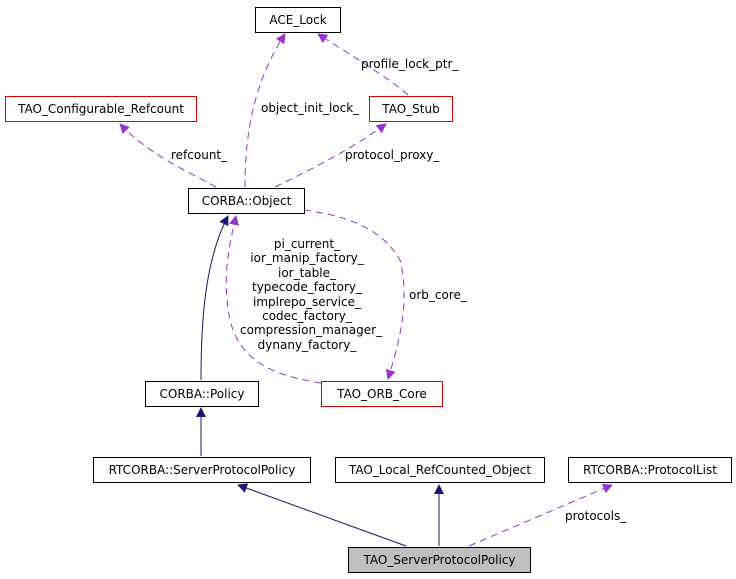  What do you see at coordinates (440, 470) in the screenshot?
I see `node-tao-local-refcounted-object: TAO_Local_RefCounted_Object` at bounding box center [440, 470].